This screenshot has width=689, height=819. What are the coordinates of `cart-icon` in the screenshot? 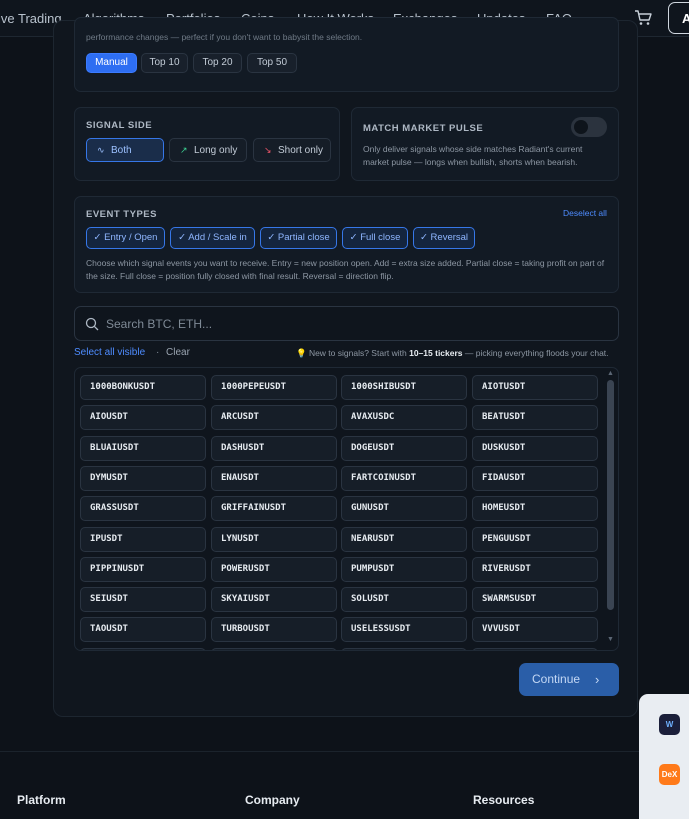 It's located at (643, 18).